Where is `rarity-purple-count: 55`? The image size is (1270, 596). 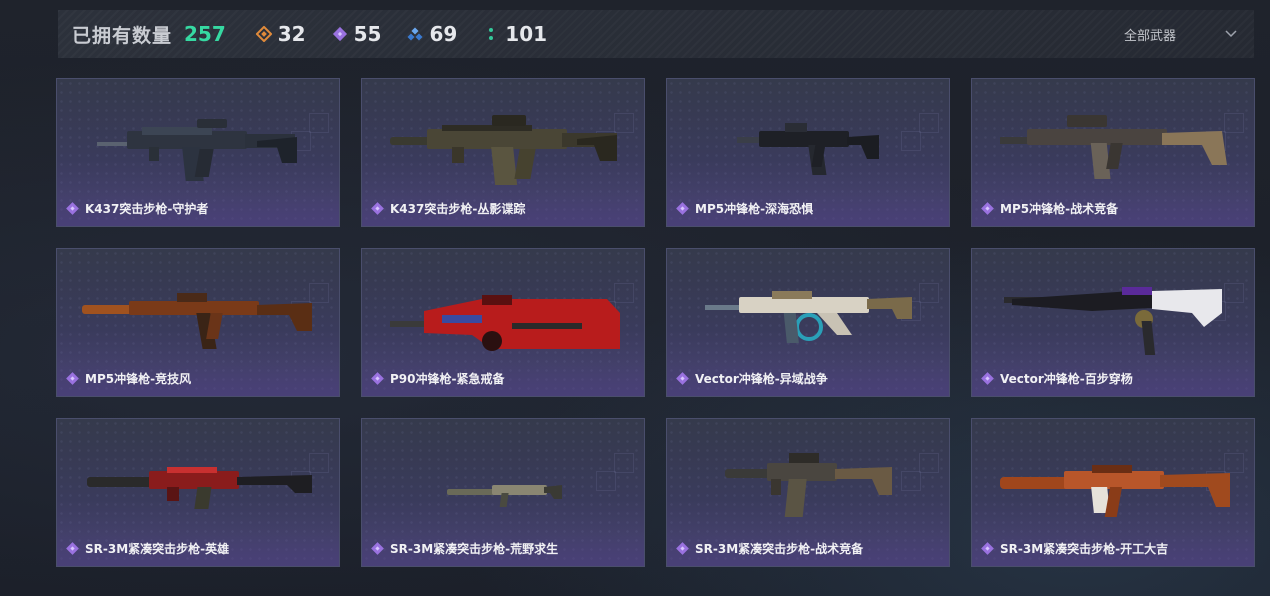 rarity-purple-count: 55 is located at coordinates (357, 34).